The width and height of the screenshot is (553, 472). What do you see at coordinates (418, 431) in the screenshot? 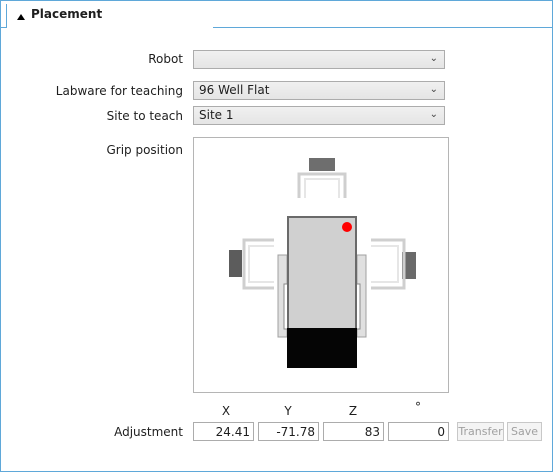
I see `adjust-angle-input` at bounding box center [418, 431].